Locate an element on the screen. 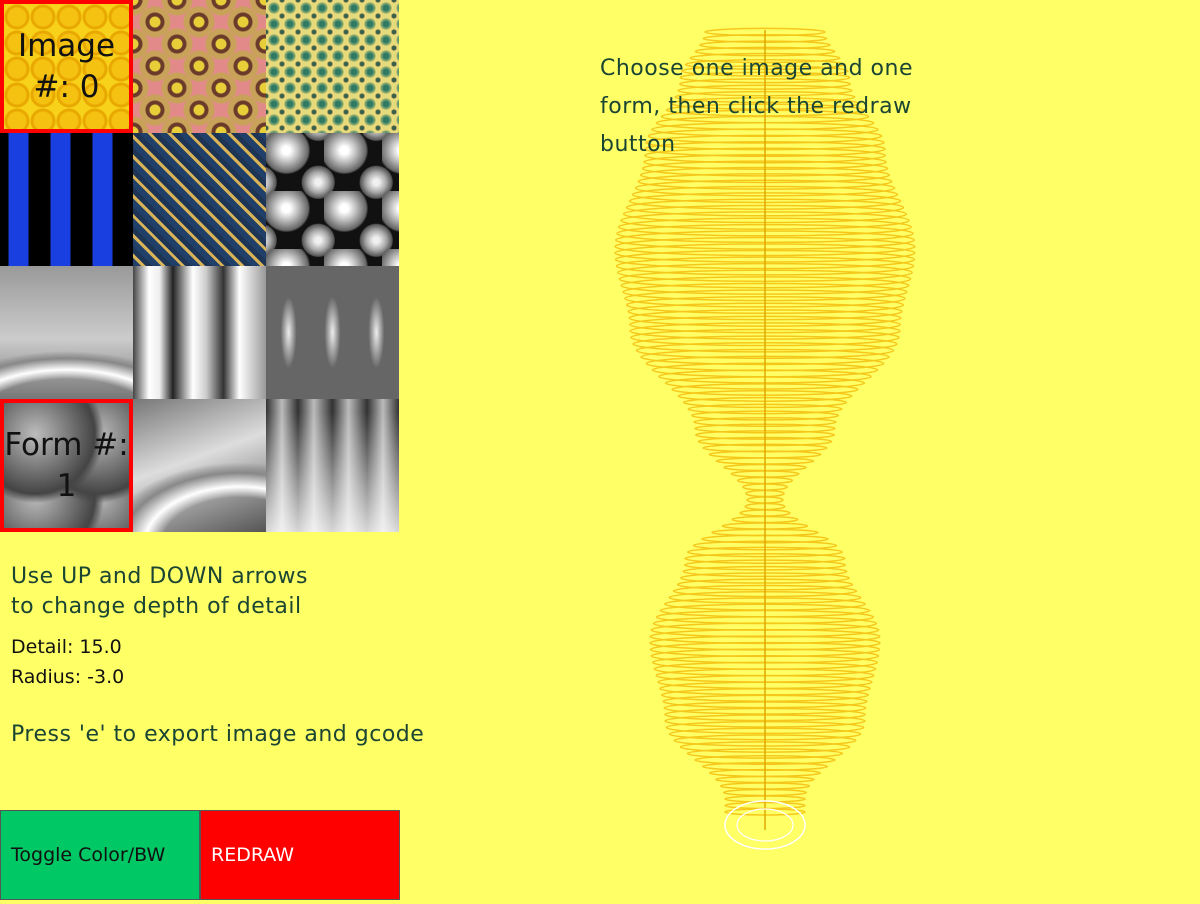  export-instructions: Press 'e' to export image and gcode is located at coordinates (218, 734).